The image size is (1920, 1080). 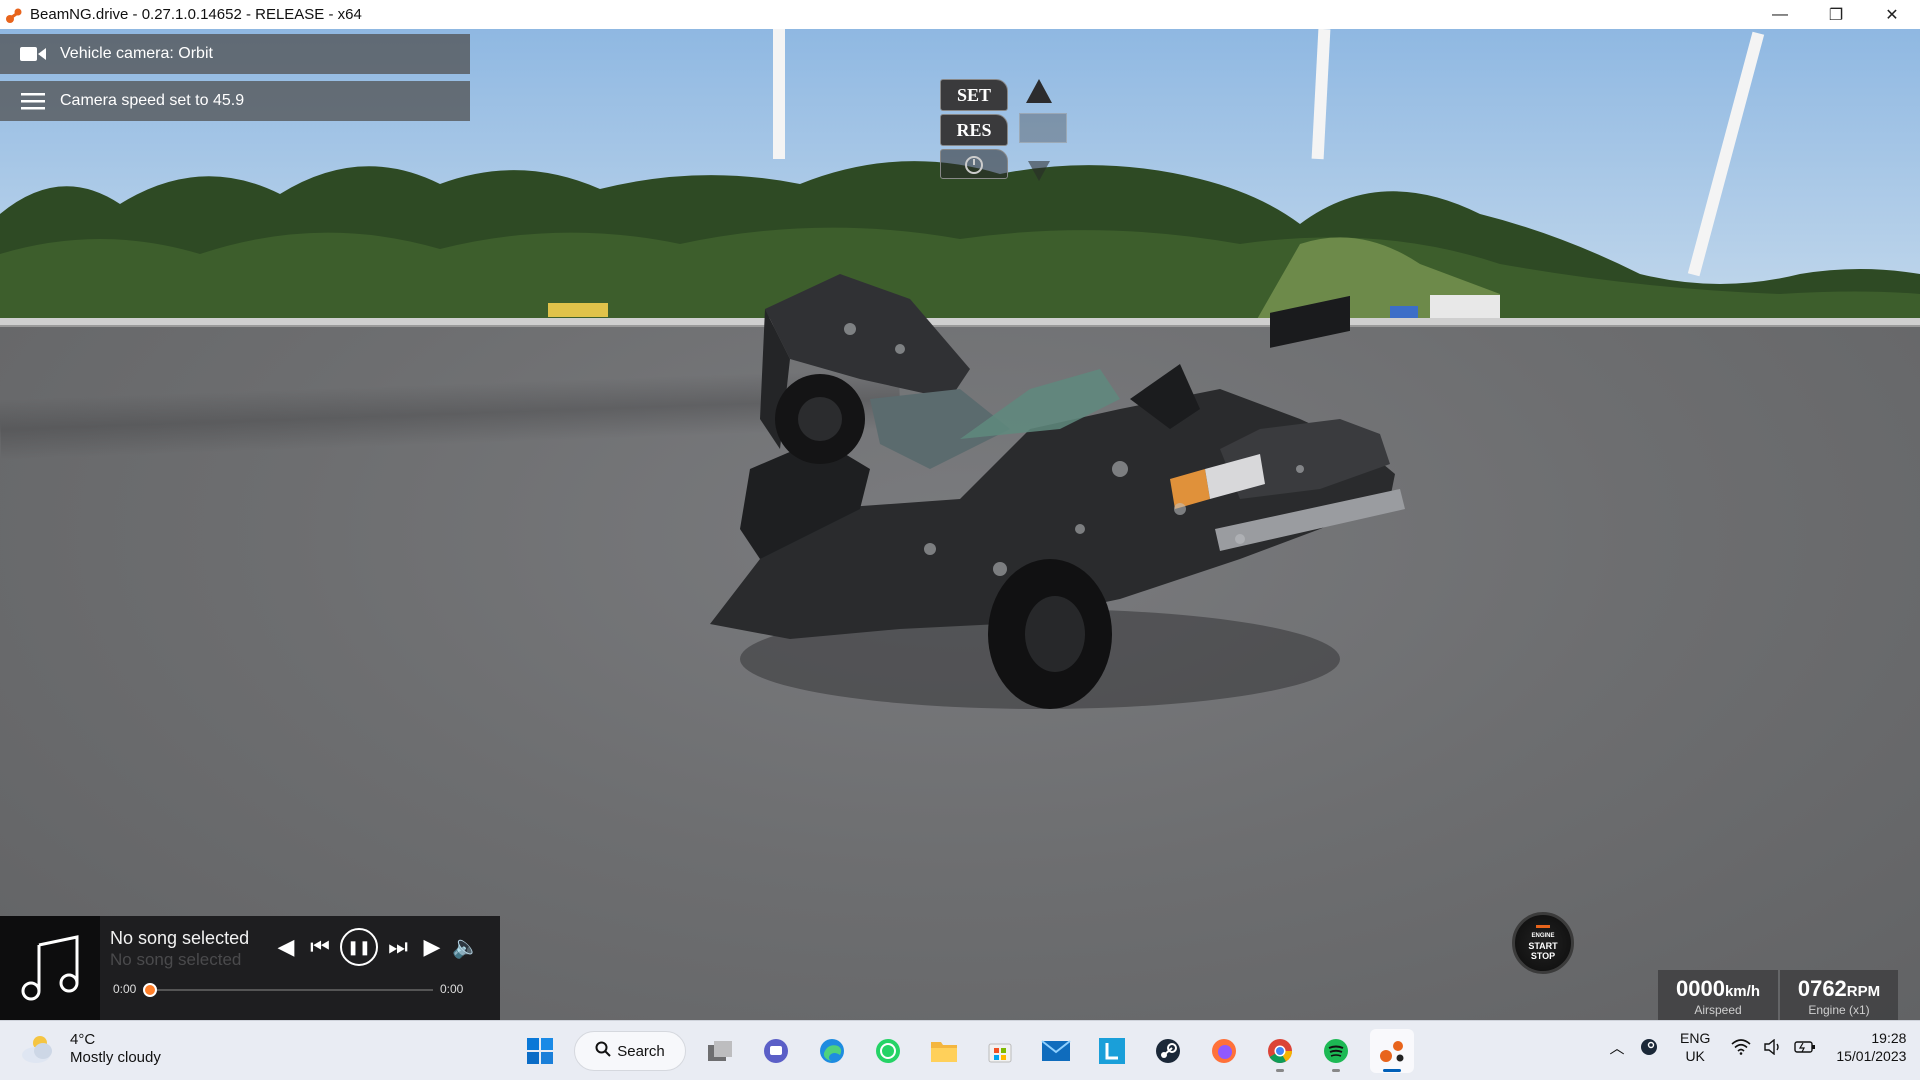 I want to click on file-explorer-icon, so click(x=944, y=1051).